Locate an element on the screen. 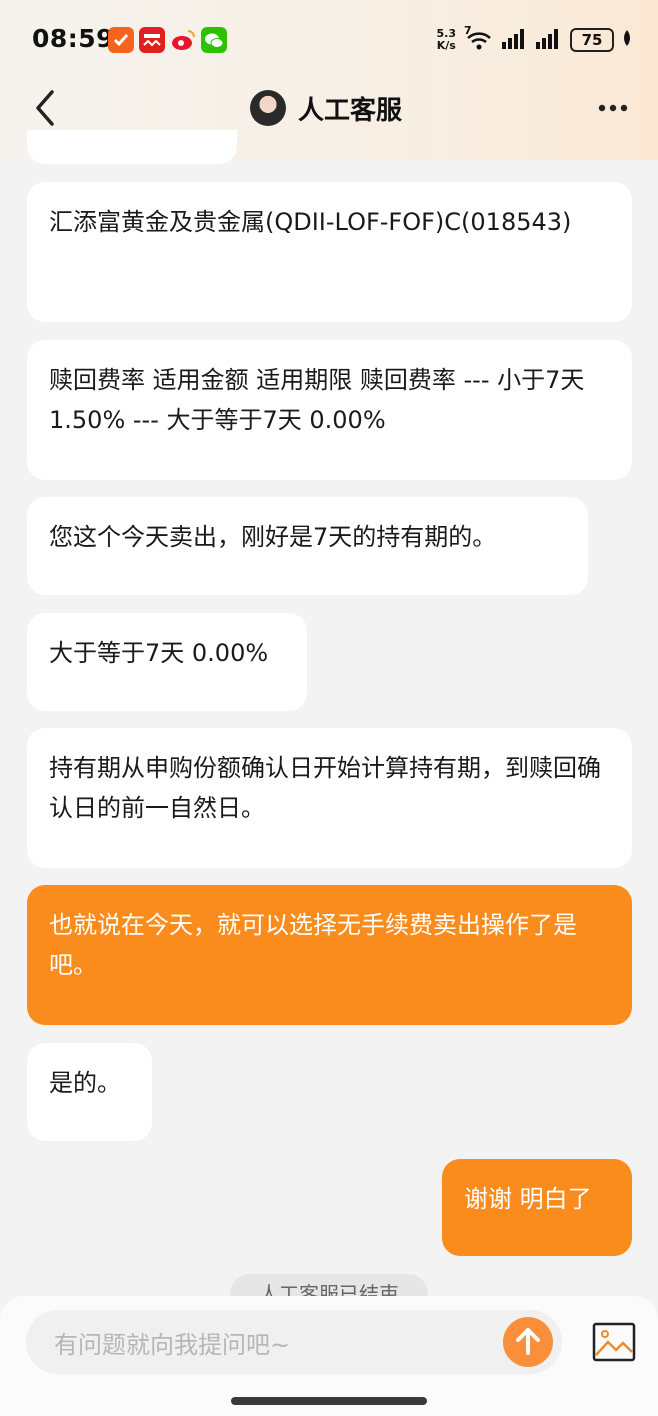 The image size is (658, 1416). chat-header: 人工客服 is located at coordinates (329, 108).